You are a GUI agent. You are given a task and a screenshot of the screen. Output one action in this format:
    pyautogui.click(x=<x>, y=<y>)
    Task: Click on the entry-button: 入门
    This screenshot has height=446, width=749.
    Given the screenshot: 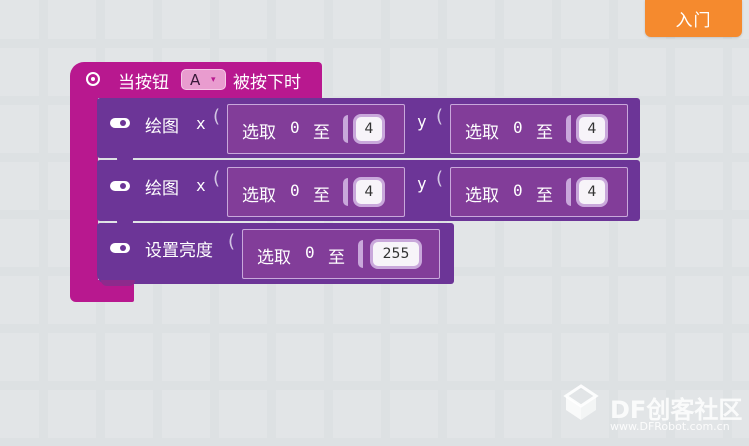 What is the action you would take?
    pyautogui.click(x=693, y=18)
    